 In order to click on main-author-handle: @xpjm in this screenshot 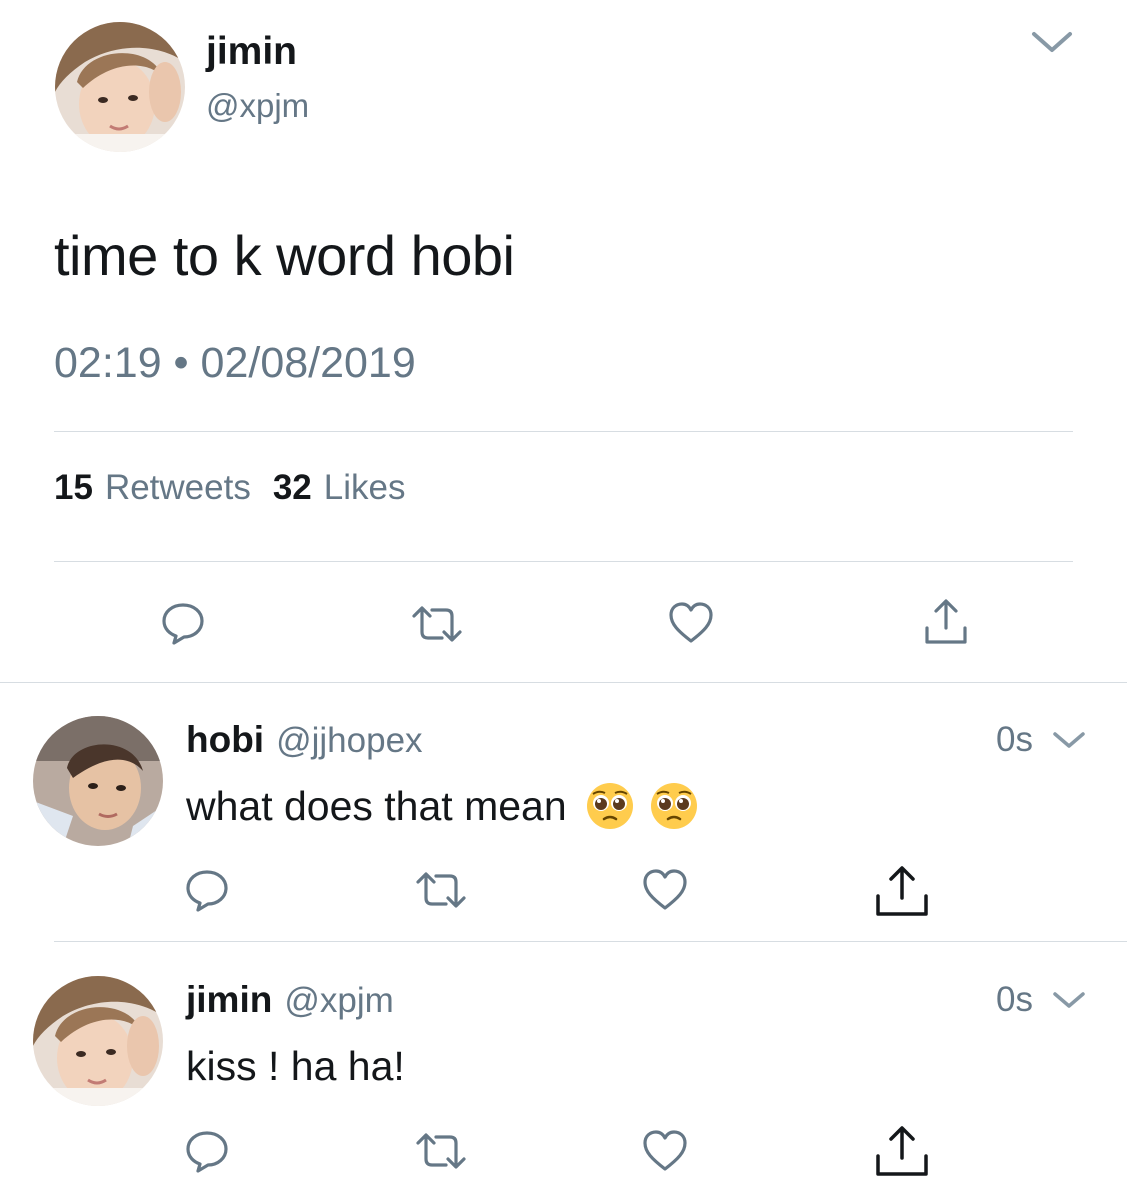, I will do `click(257, 106)`.